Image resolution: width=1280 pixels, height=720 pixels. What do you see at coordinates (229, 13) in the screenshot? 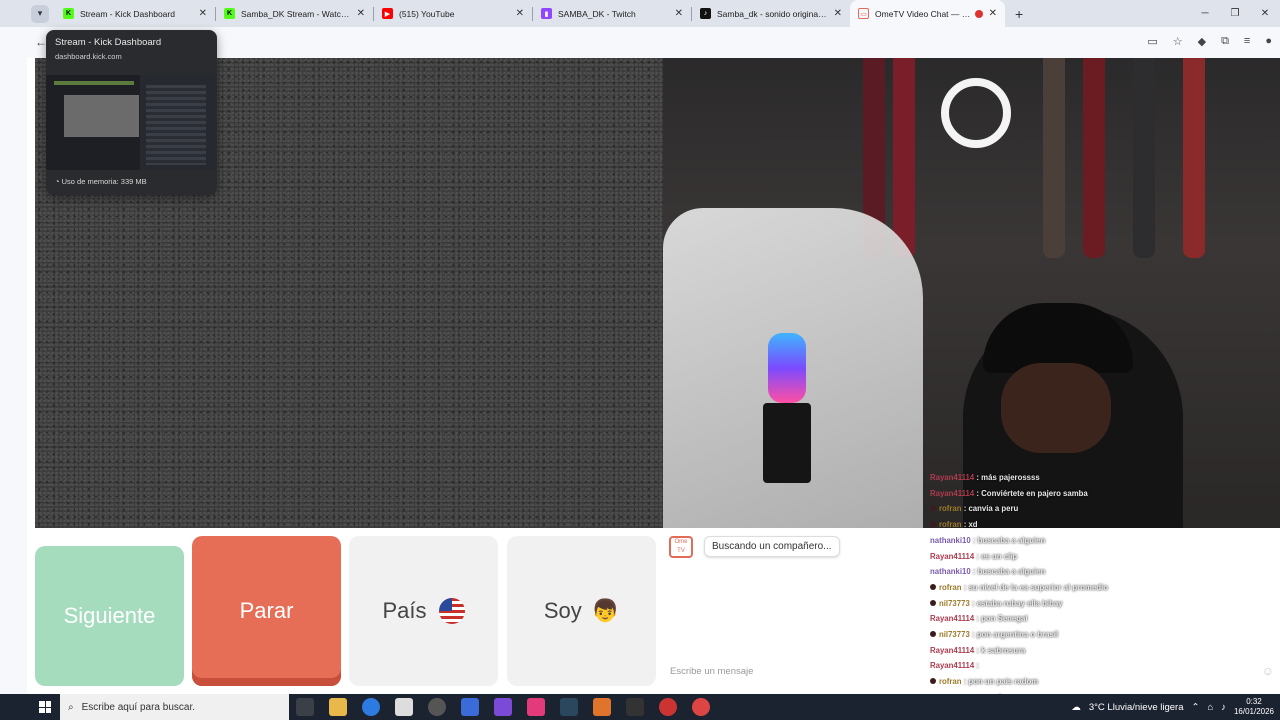
I see `kick-icon: K` at bounding box center [229, 13].